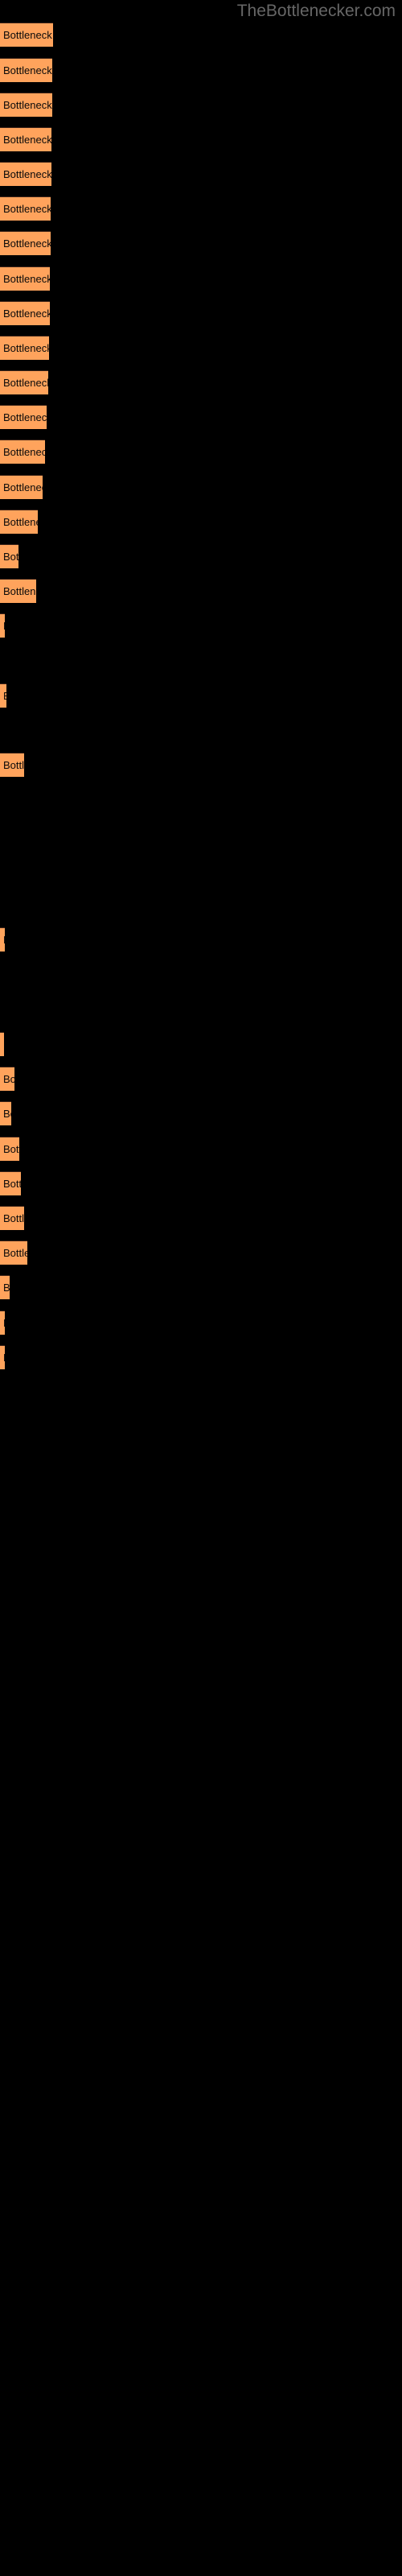  I want to click on bar-21: Bottleneck result, so click(2, 939).